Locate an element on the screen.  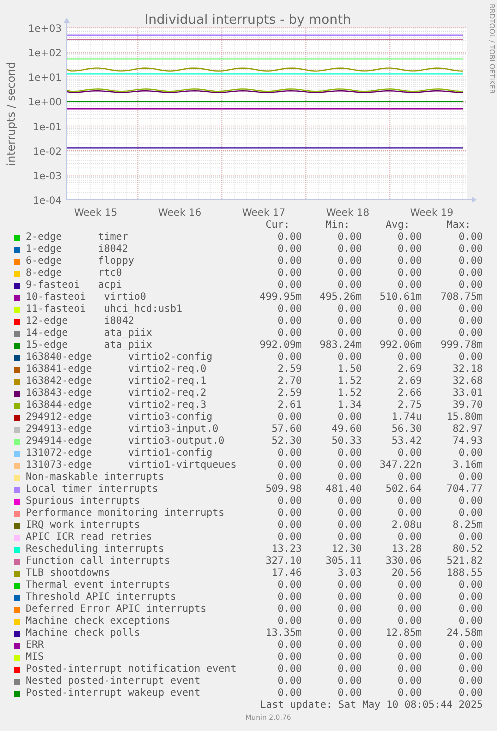
max-value: 82.97 is located at coordinates (467, 430).